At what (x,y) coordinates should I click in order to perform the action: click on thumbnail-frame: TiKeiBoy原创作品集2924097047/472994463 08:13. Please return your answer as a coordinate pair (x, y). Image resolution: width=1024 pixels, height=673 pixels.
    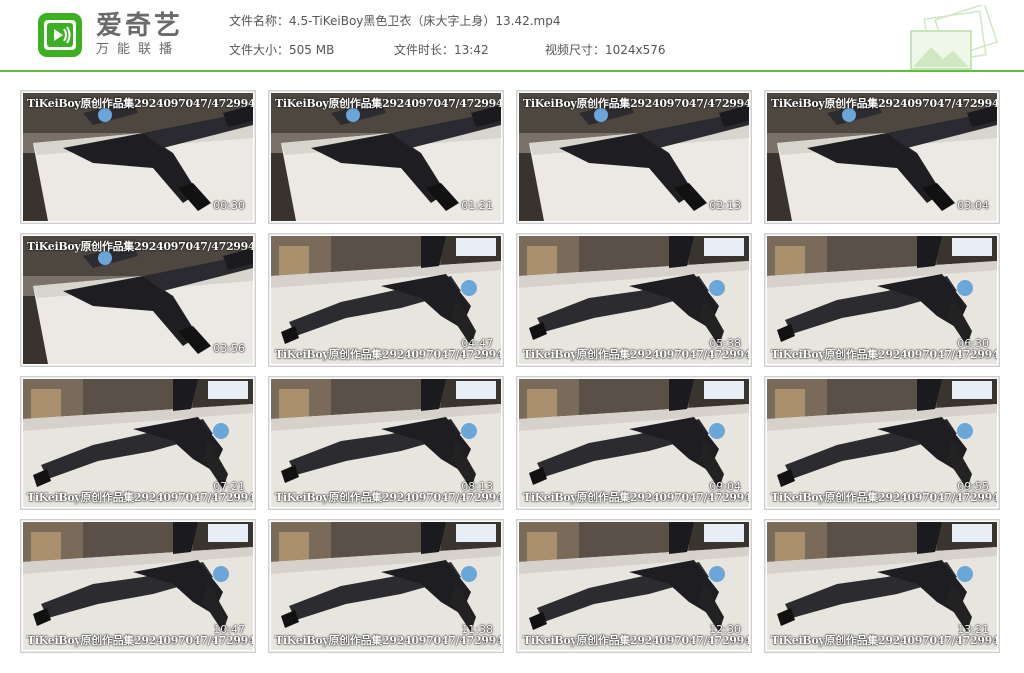
    Looking at the image, I should click on (386, 443).